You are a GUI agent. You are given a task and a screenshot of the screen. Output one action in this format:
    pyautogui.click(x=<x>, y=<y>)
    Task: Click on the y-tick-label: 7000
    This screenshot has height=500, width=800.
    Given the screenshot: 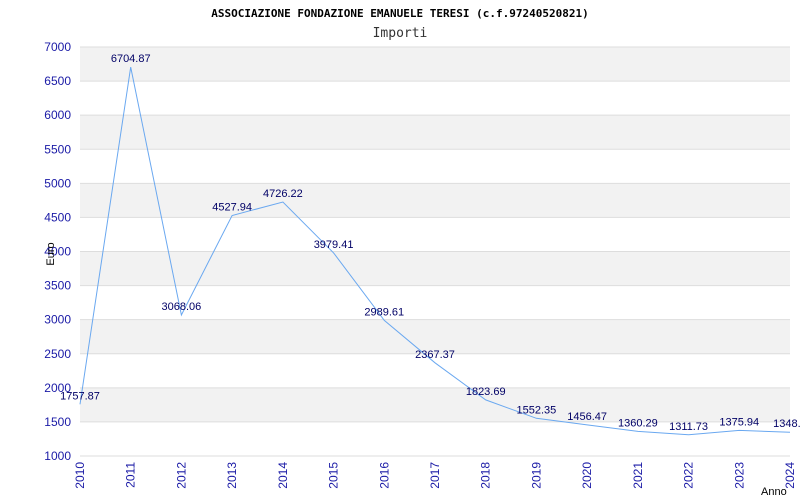 What is the action you would take?
    pyautogui.click(x=57, y=47)
    